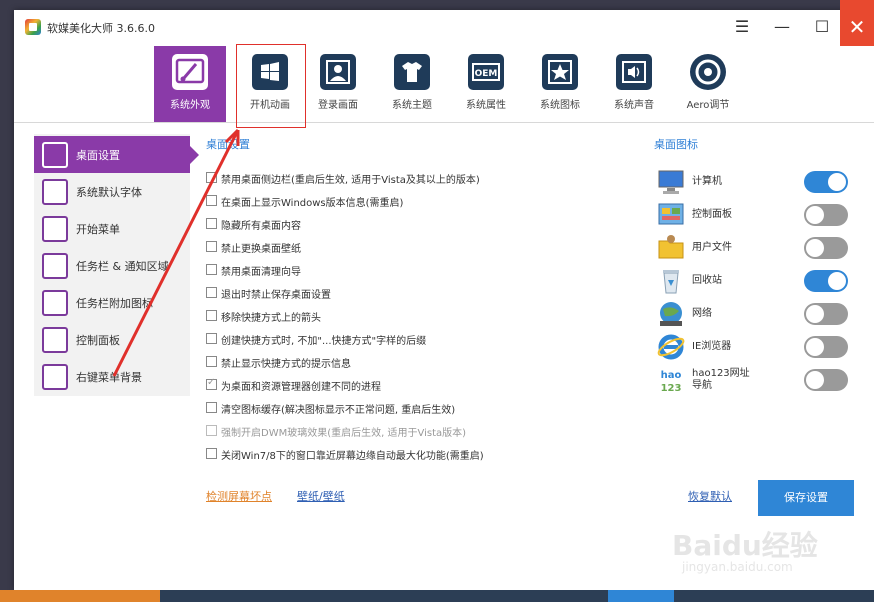 The width and height of the screenshot is (874, 602). I want to click on baidu-watermark: Baidu经验 jingyan.baidu.com, so click(767, 547).